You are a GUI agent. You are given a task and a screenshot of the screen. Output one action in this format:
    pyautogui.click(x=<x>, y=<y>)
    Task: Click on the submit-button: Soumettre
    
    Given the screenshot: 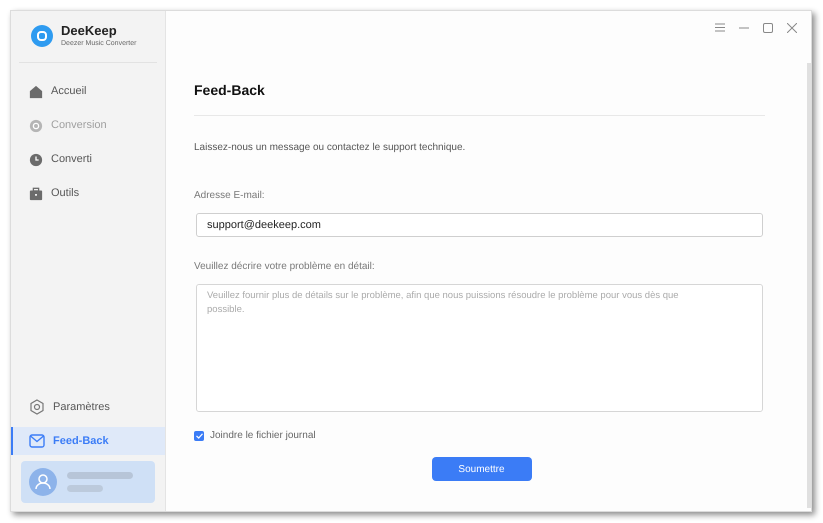 What is the action you would take?
    pyautogui.click(x=482, y=469)
    